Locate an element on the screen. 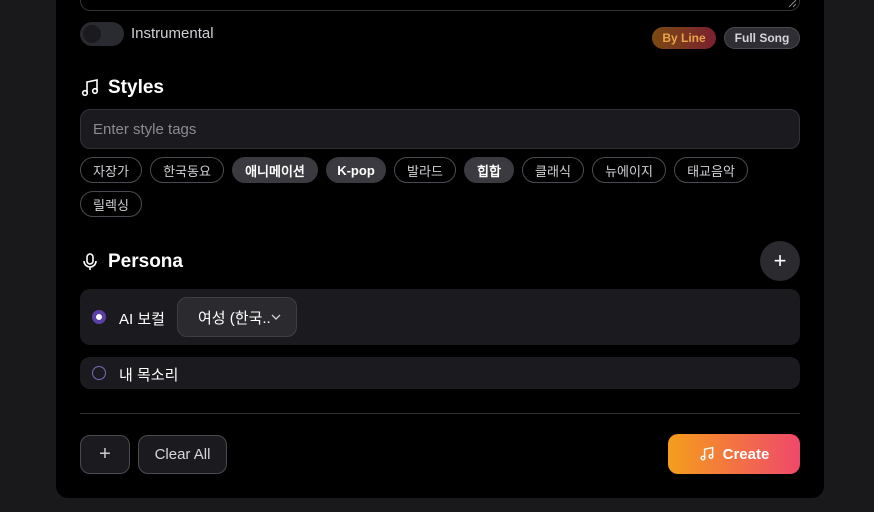  clear-all-button: Clear All is located at coordinates (182, 454).